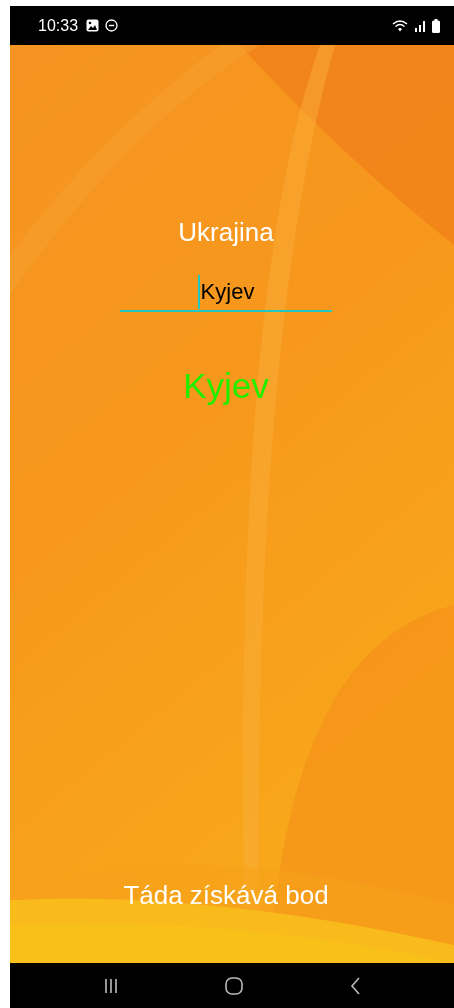 The image size is (454, 1008). I want to click on signal-icon, so click(420, 25).